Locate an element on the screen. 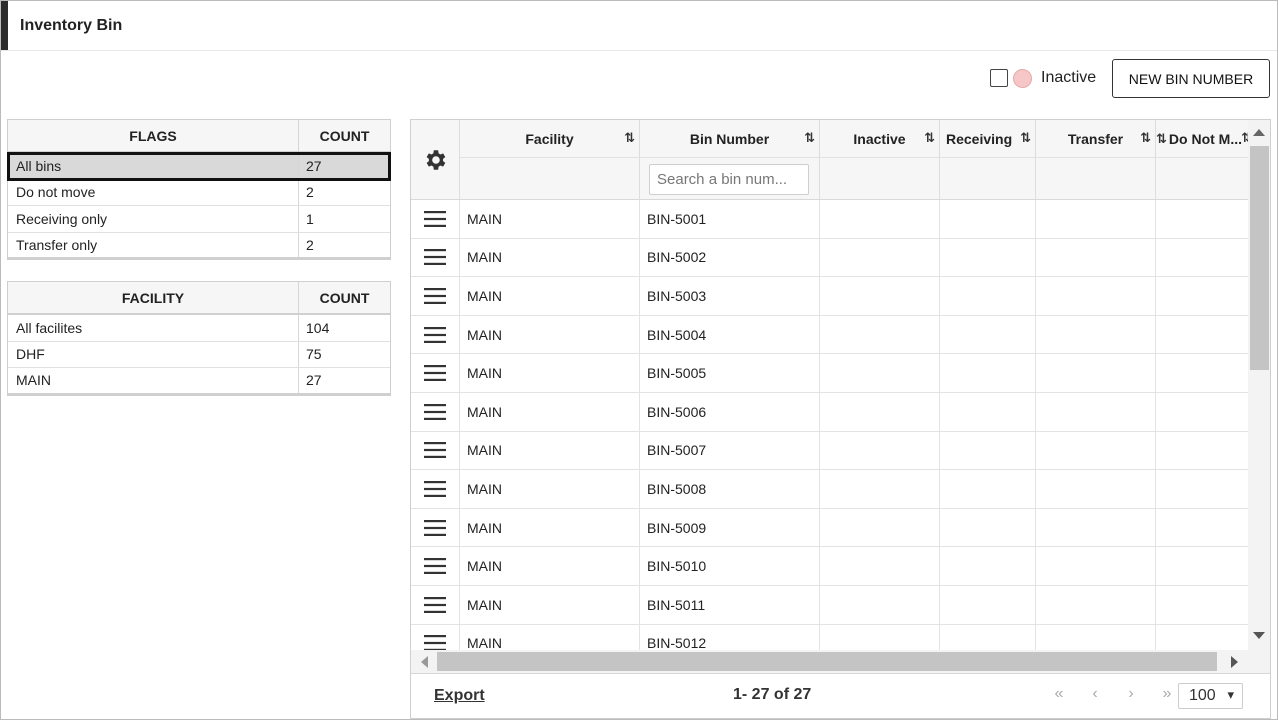 This screenshot has width=1278, height=720. table-row: MAIN BIN-5009 is located at coordinates (829, 528).